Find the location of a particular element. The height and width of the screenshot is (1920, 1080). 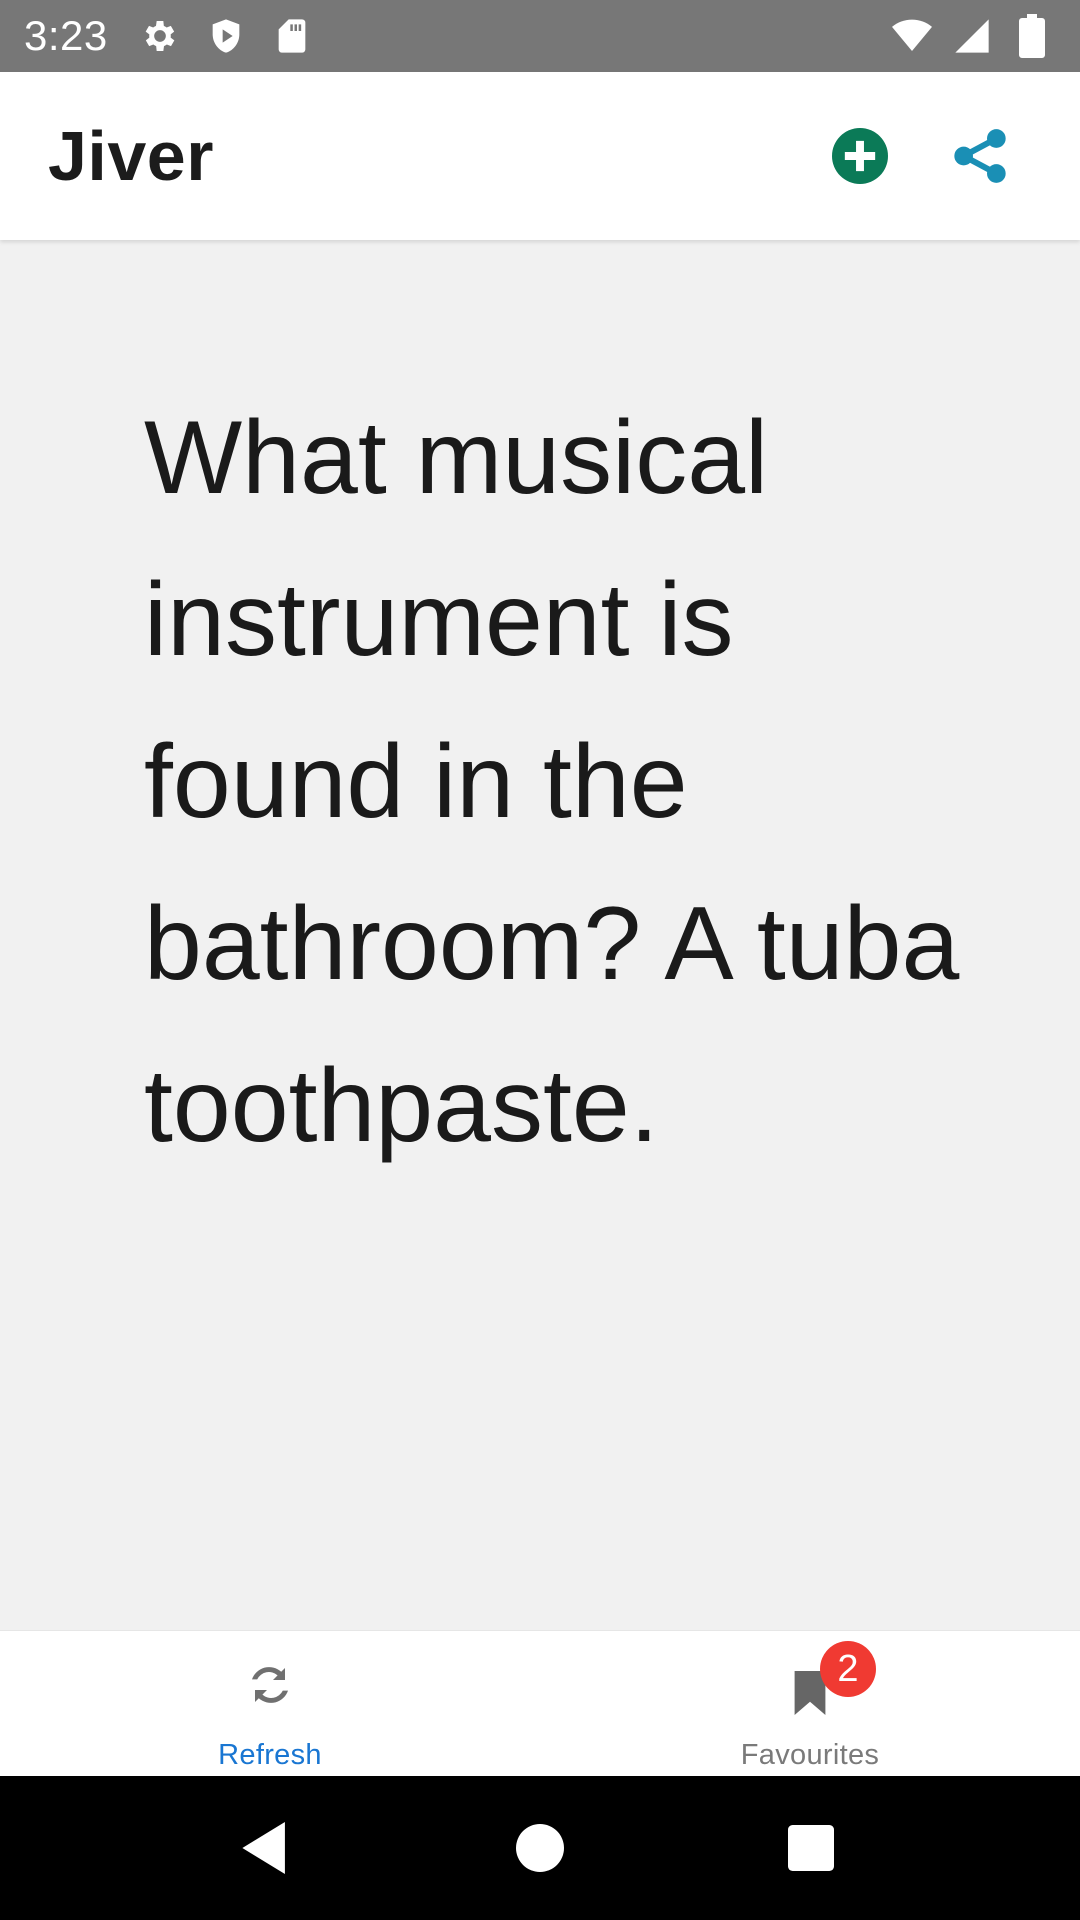

add-button is located at coordinates (860, 156).